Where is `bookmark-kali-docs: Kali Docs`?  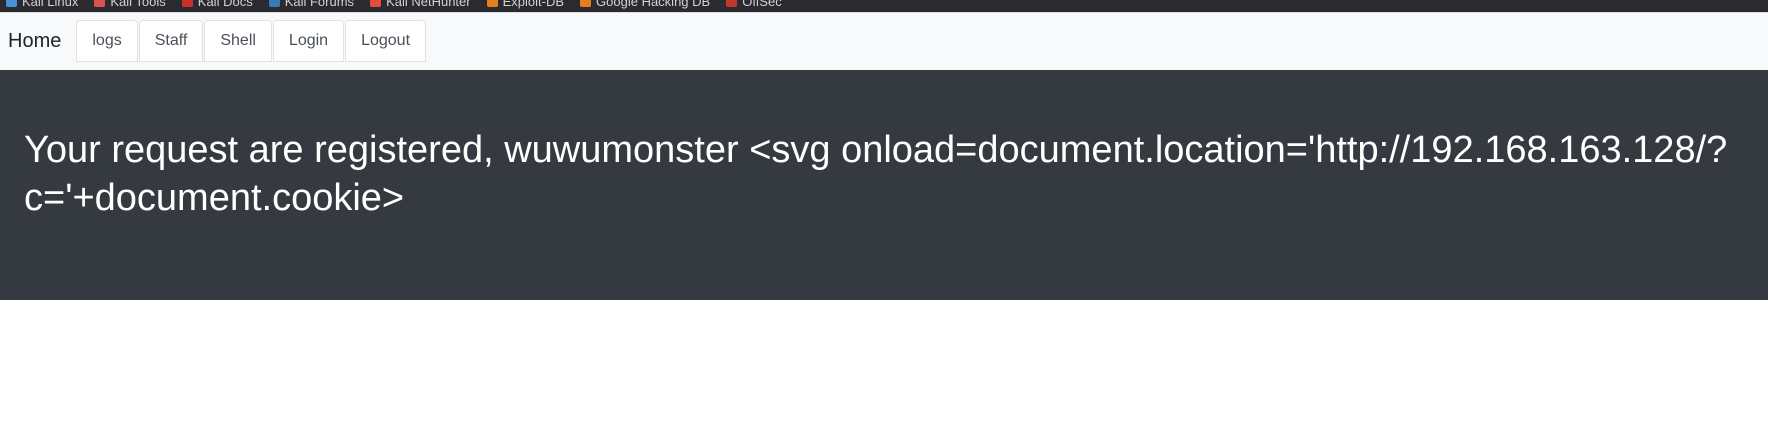
bookmark-kali-docs: Kali Docs is located at coordinates (217, 4).